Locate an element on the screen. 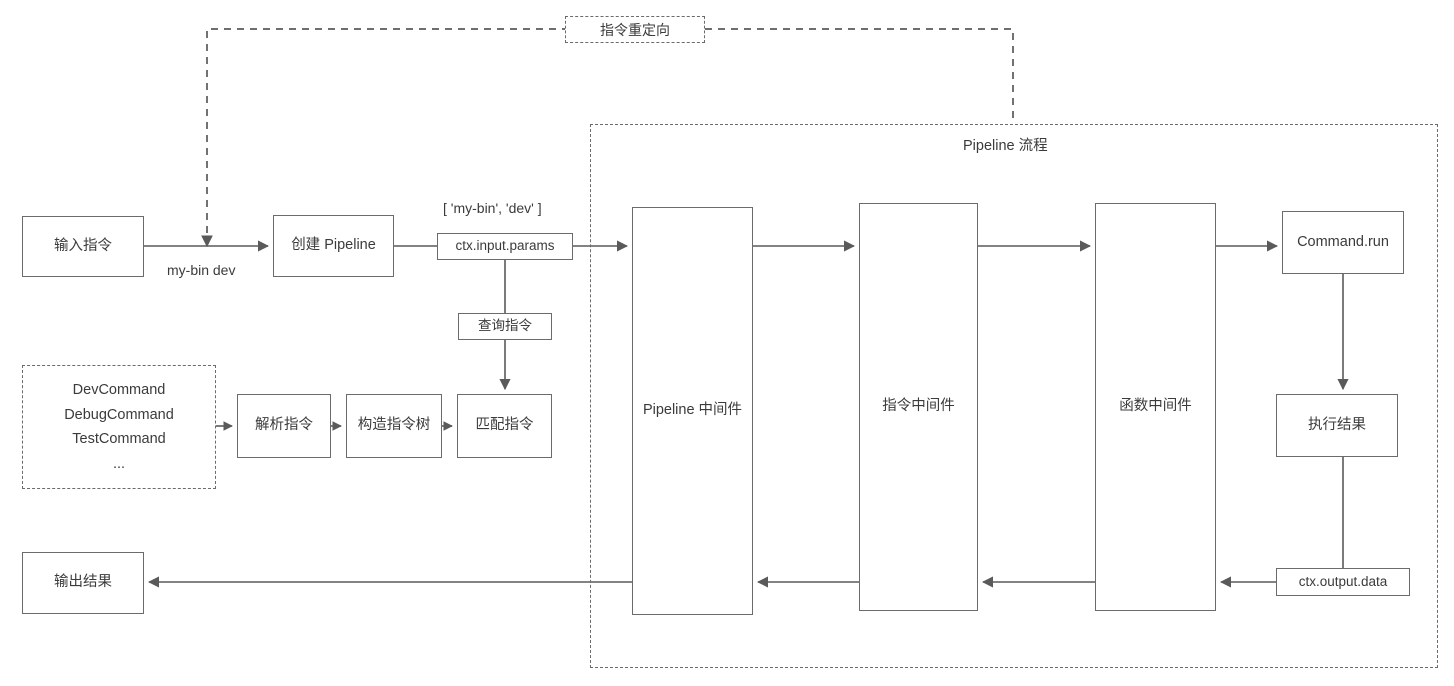 The image size is (1454, 686). node-create-pipeline: 创建 Pipeline is located at coordinates (333, 246).